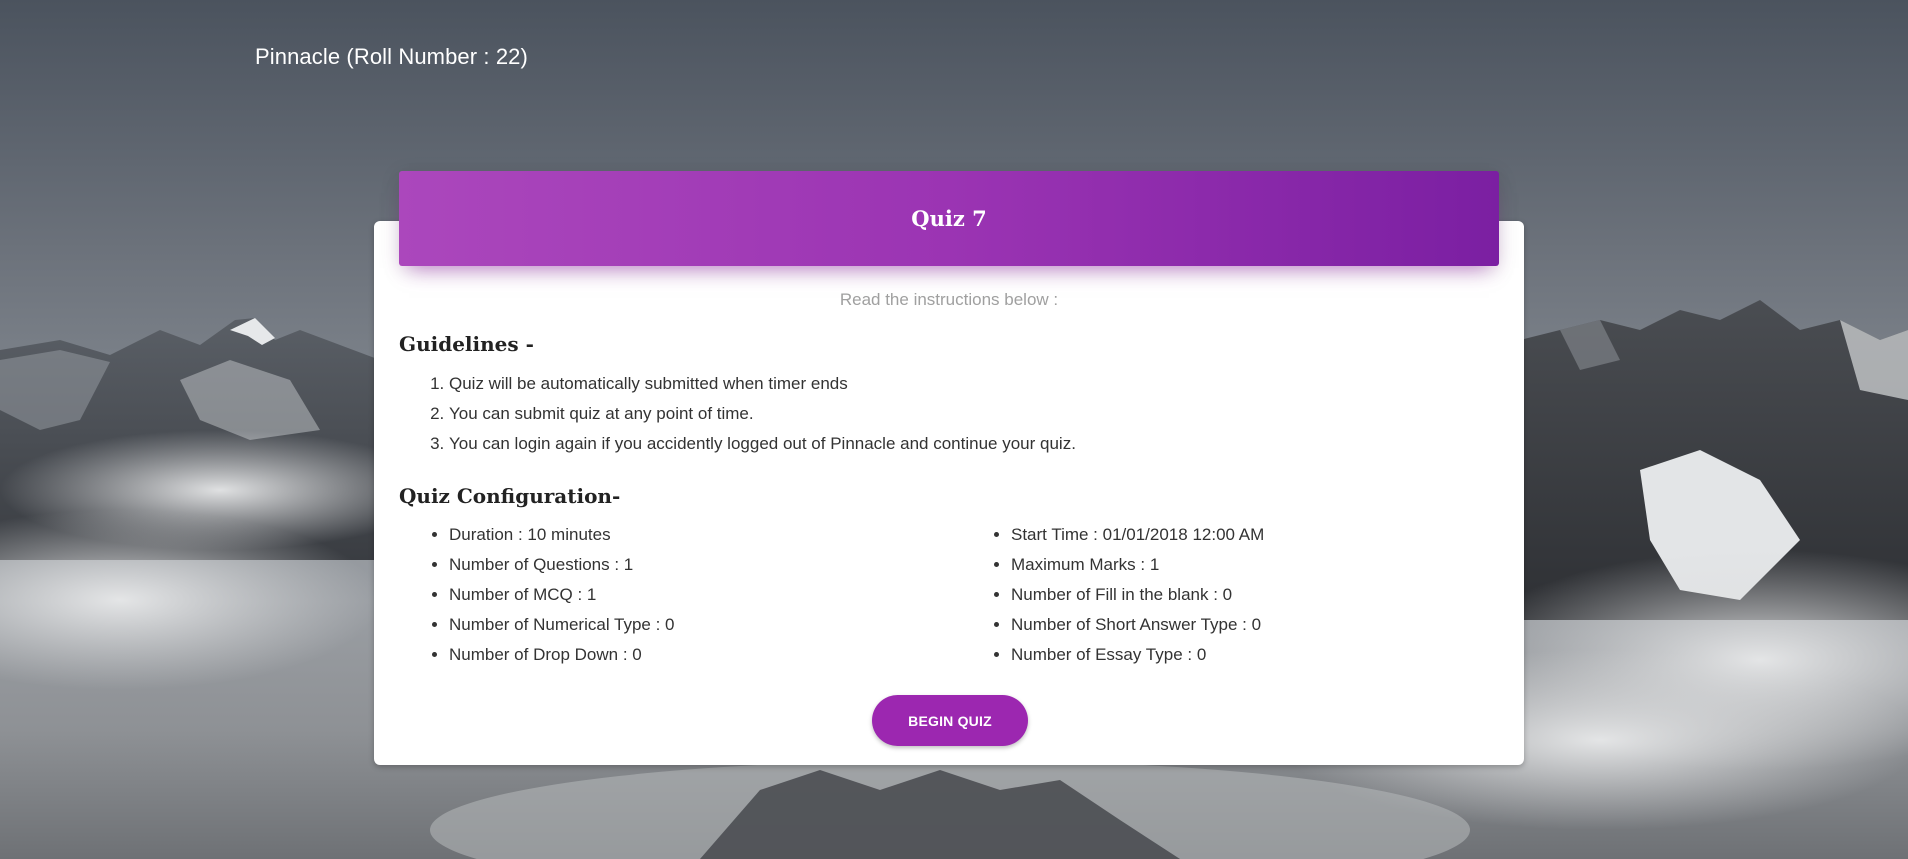 The width and height of the screenshot is (1908, 859). I want to click on config-item-essay: Number of Essay Type : 0, so click(1137, 655).